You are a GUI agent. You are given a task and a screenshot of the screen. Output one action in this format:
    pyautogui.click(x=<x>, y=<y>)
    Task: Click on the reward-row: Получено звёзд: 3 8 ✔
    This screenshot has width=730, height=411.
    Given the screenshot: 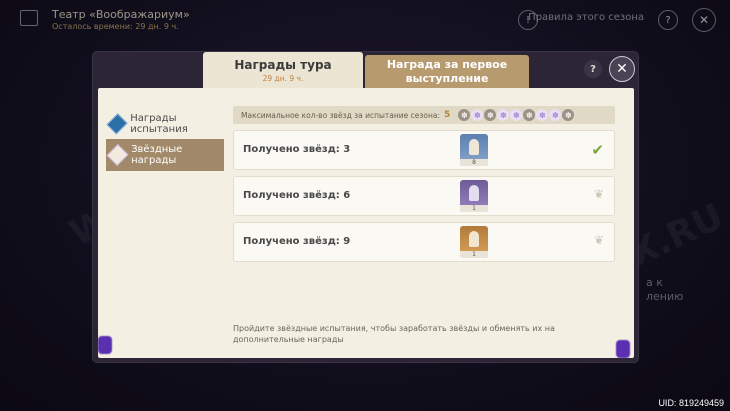 What is the action you would take?
    pyautogui.click(x=424, y=150)
    